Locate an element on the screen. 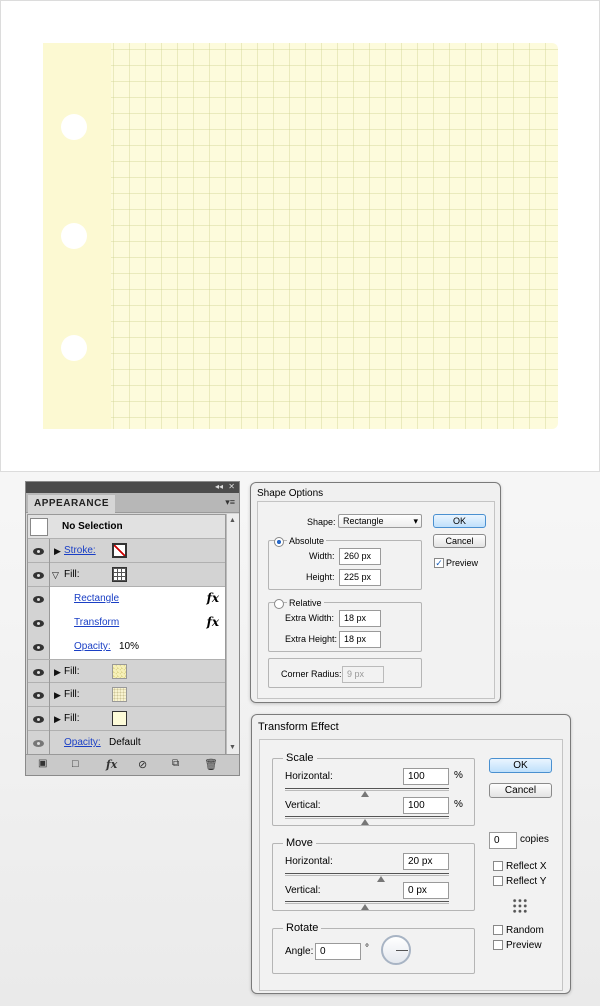  opacity-row-fill: Opacity: 10% is located at coordinates (126, 647).